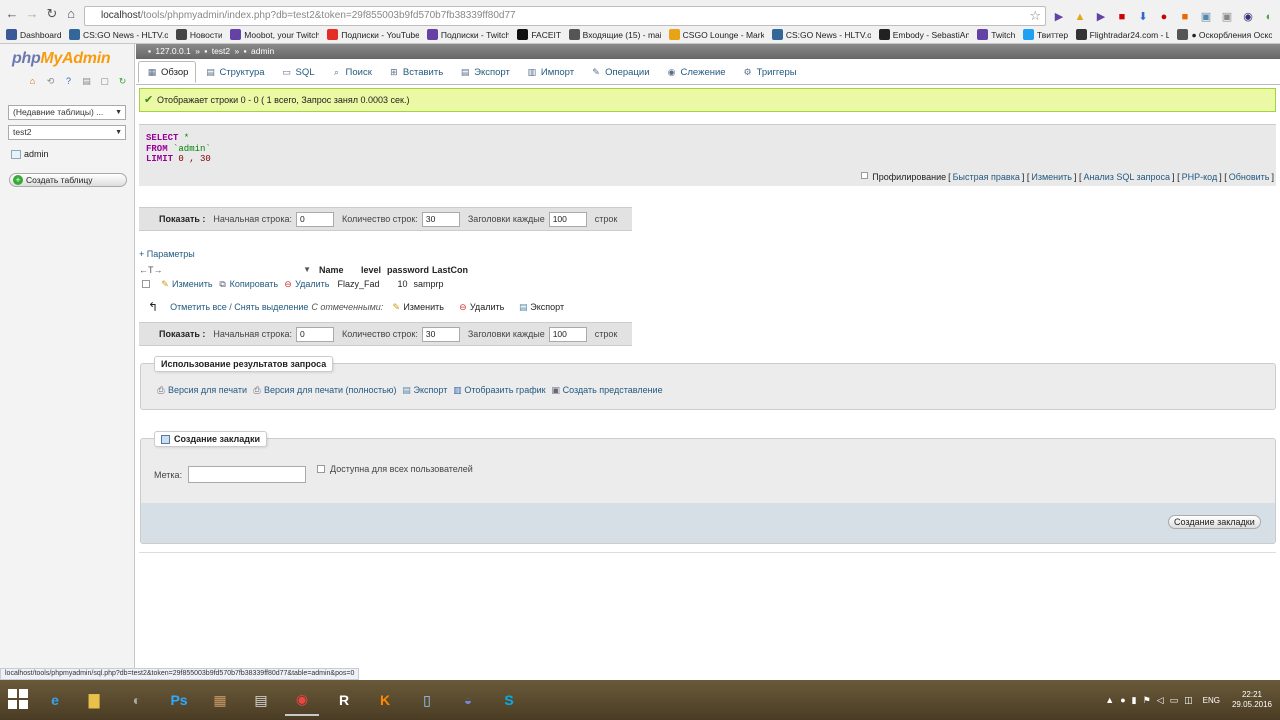 The height and width of the screenshot is (720, 1280). Describe the element at coordinates (370, 270) in the screenshot. I see `column-header-level: level` at that location.